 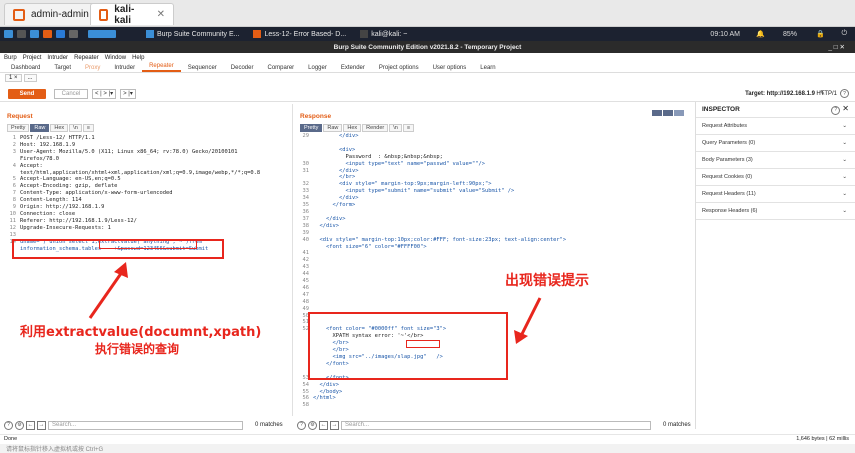 I want to click on annotation-left-line1: 利用extractvalue(documnt,xpath), so click(x=141, y=332).